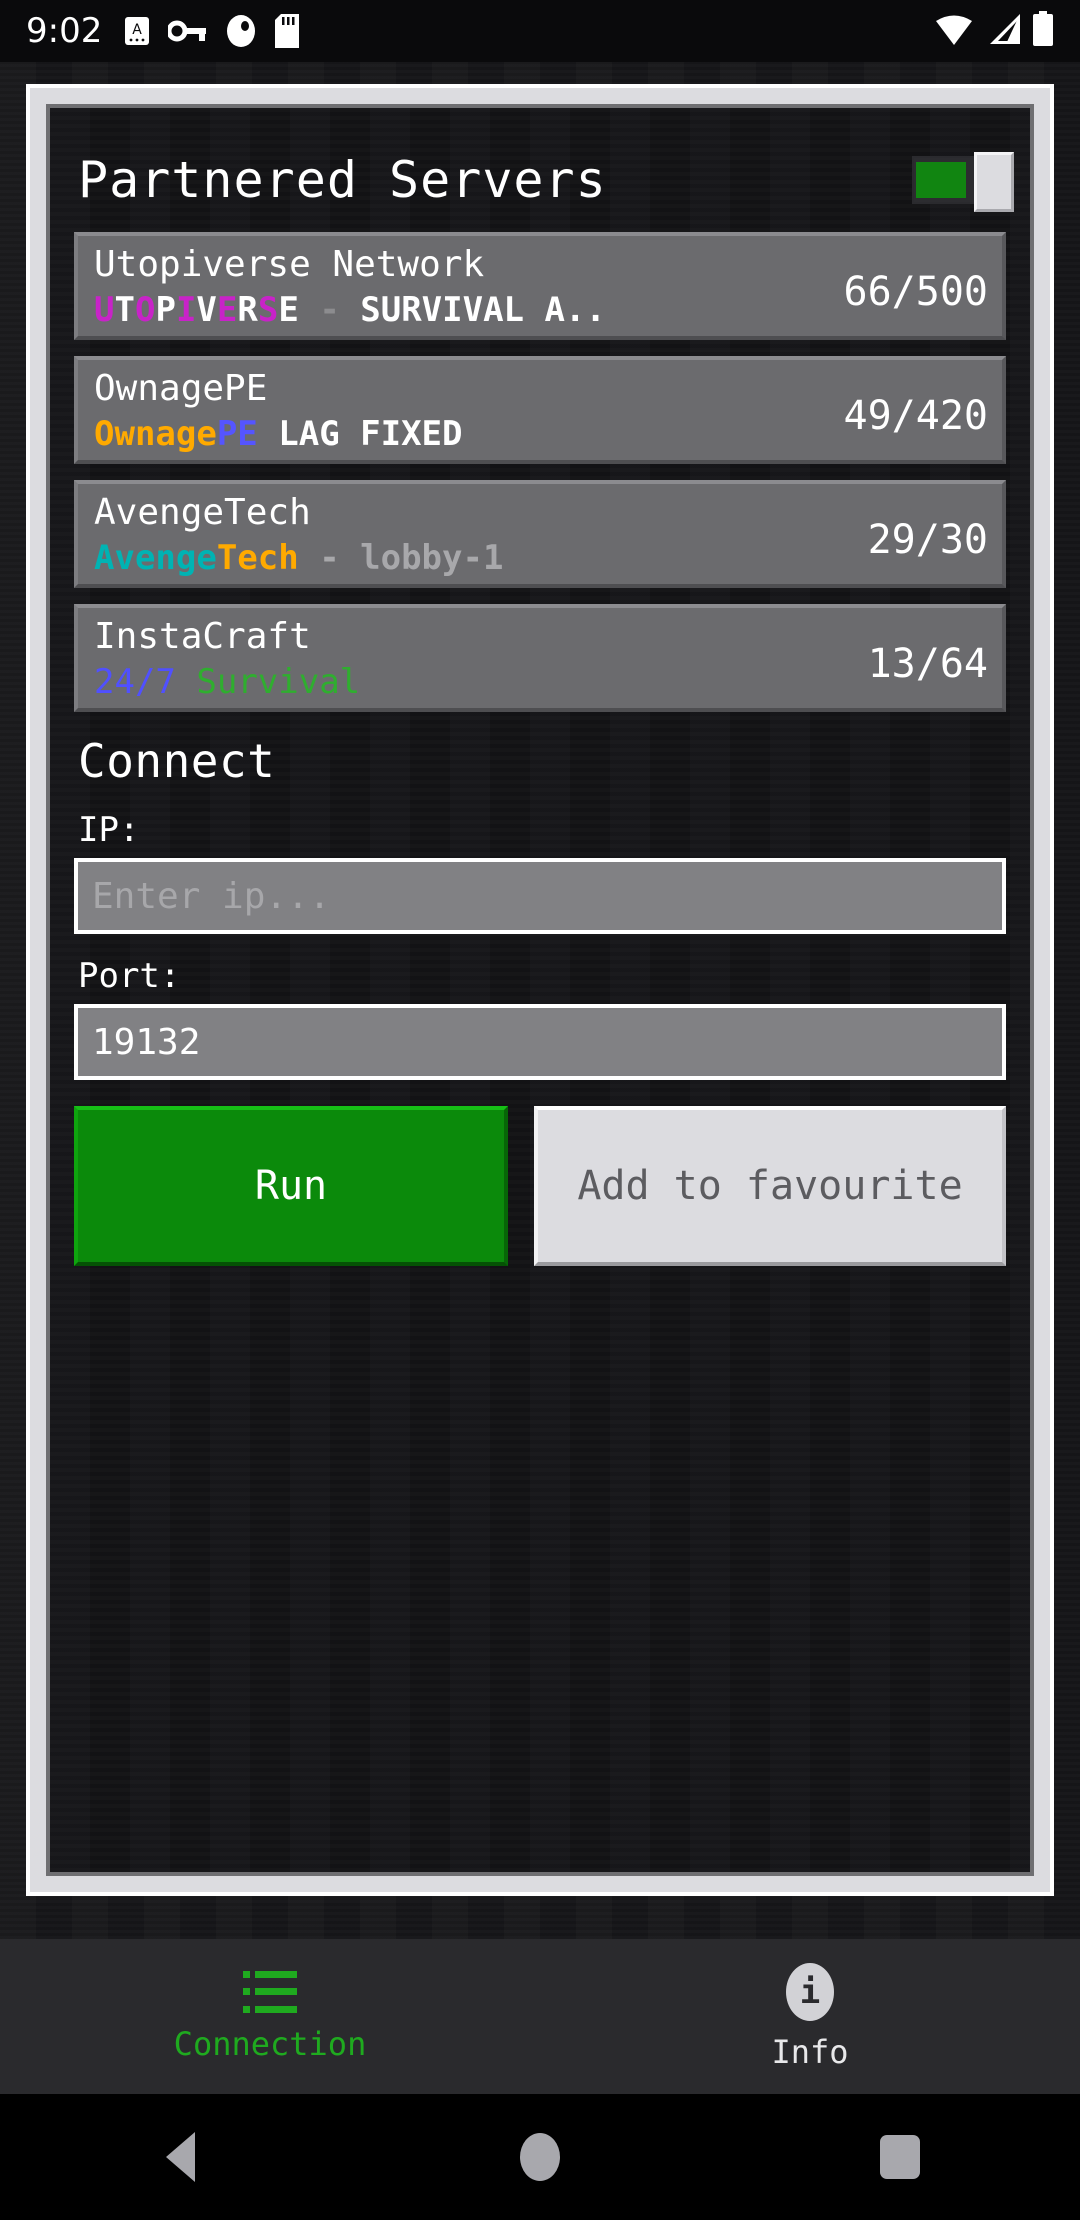 Image resolution: width=1080 pixels, height=2220 pixels. I want to click on nav-home-button, so click(540, 2157).